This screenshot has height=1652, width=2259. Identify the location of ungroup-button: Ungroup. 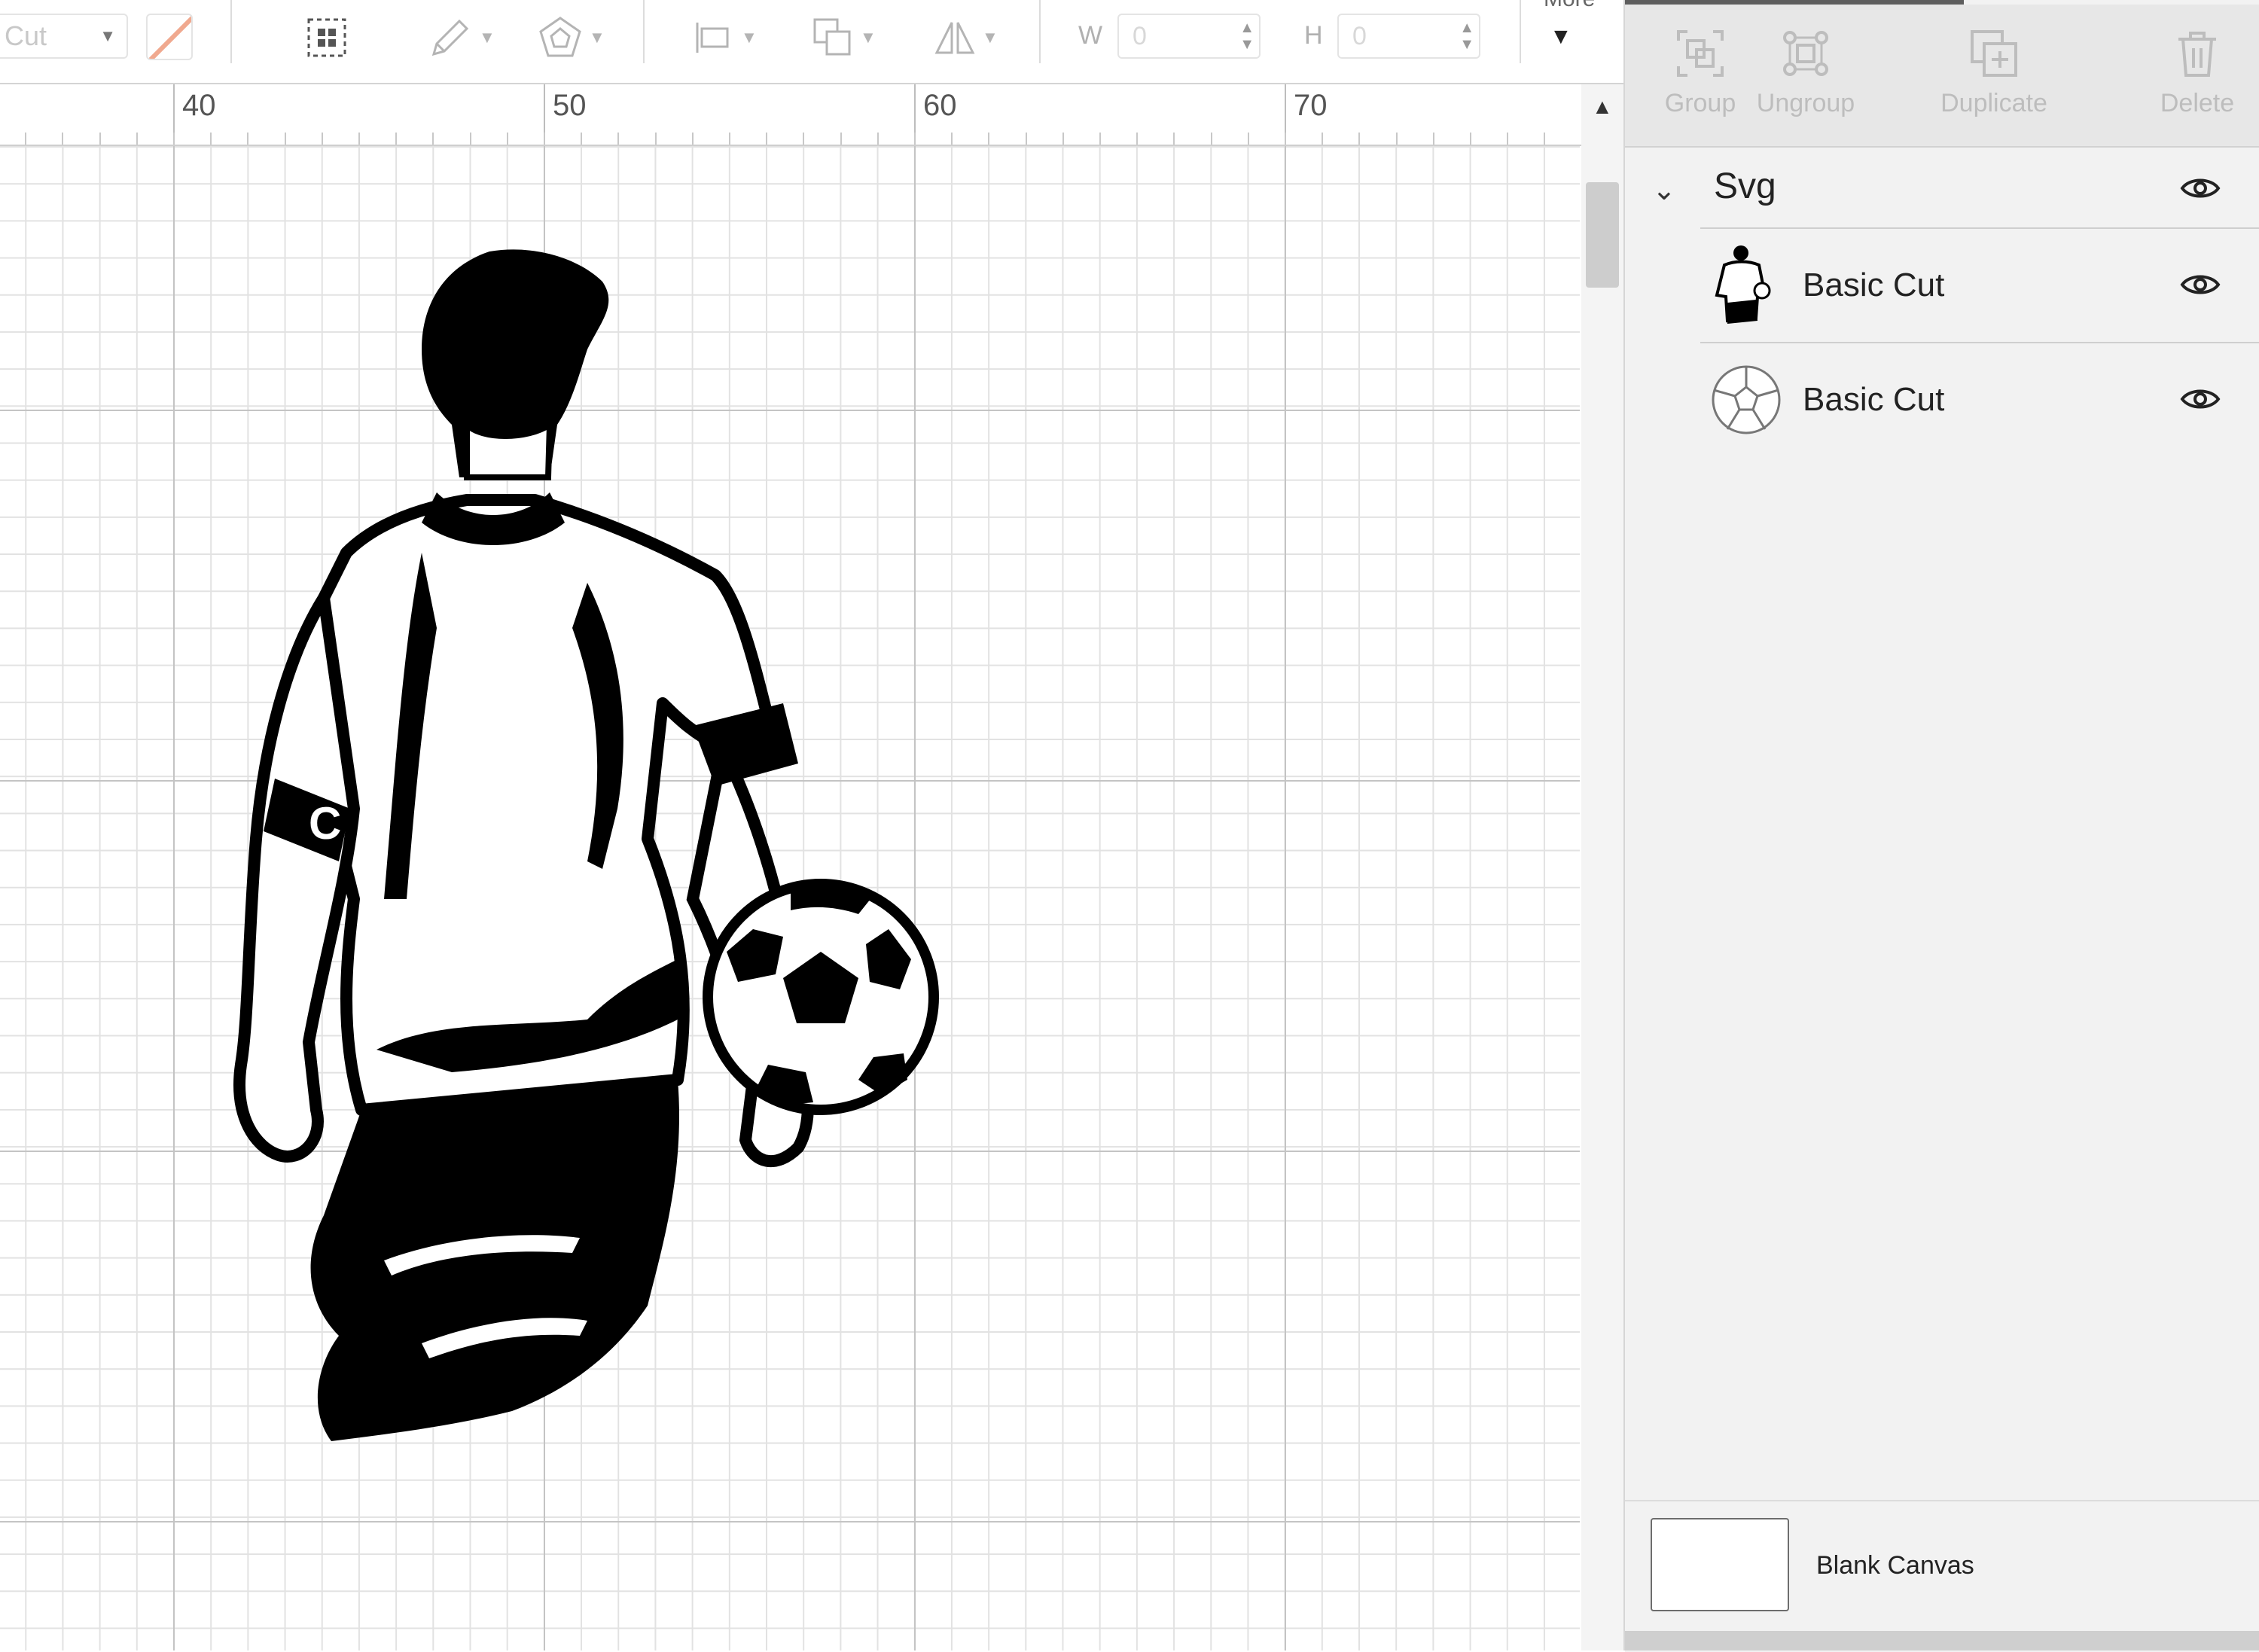
(1805, 73).